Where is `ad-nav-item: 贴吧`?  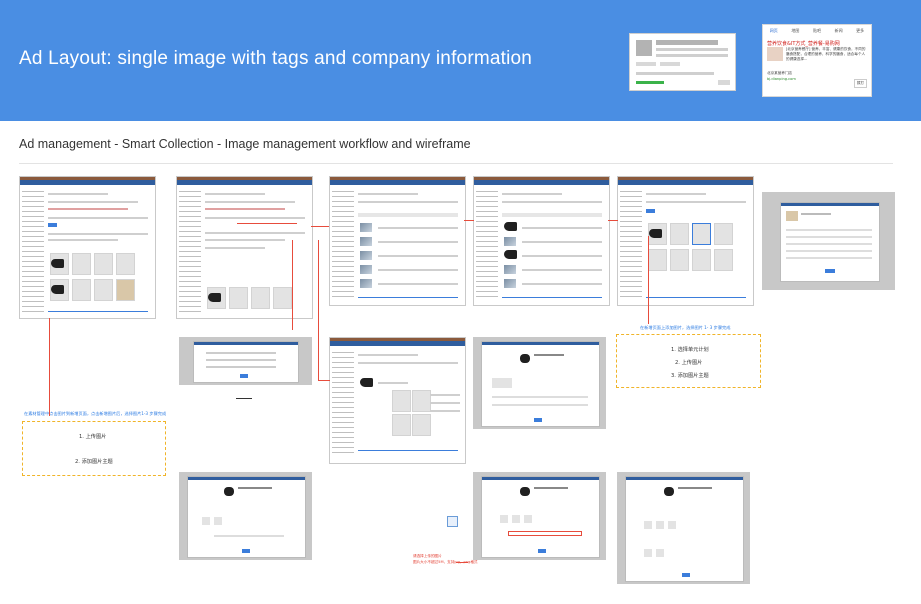
ad-nav-item: 贴吧 is located at coordinates (816, 30).